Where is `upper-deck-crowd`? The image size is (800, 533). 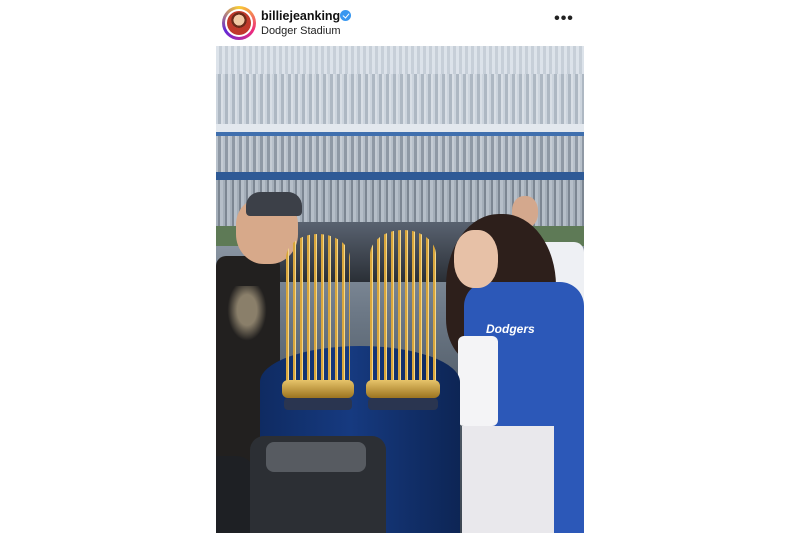 upper-deck-crowd is located at coordinates (400, 99).